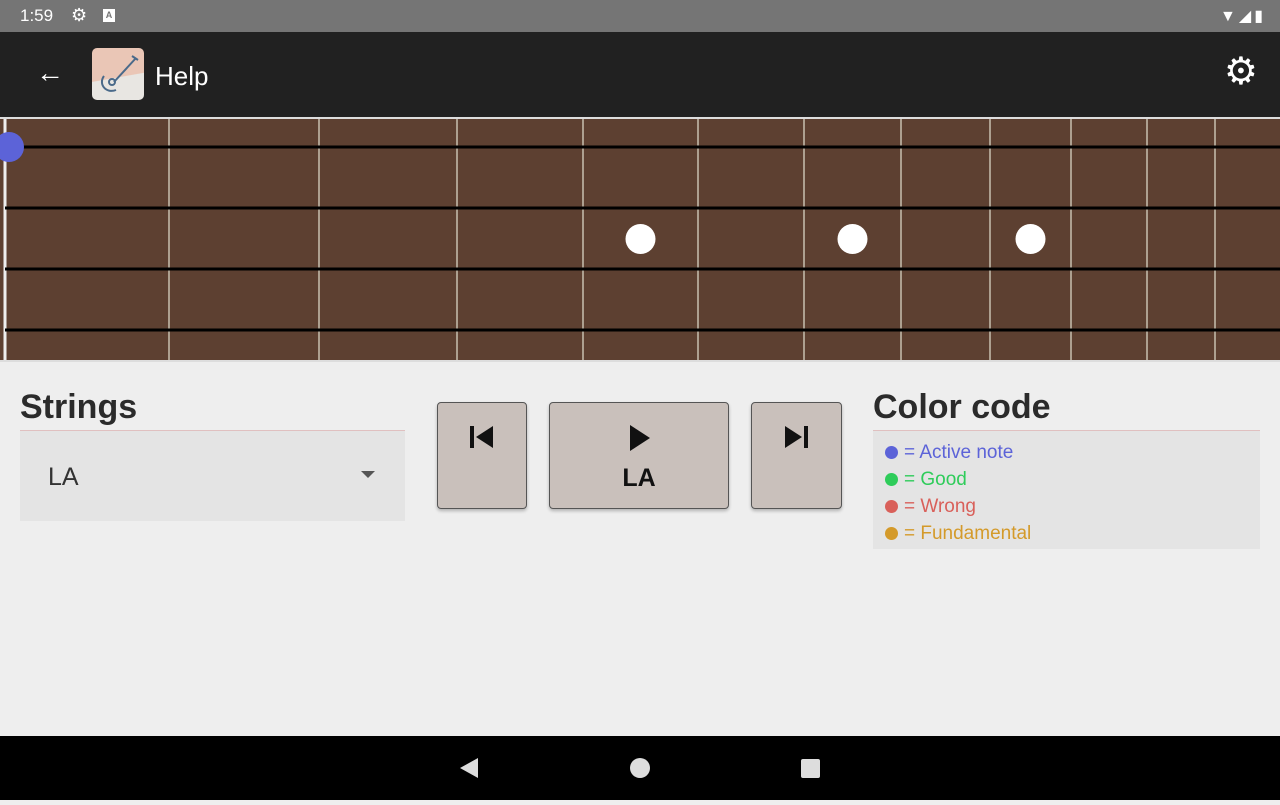  What do you see at coordinates (482, 455) in the screenshot?
I see `previous-button` at bounding box center [482, 455].